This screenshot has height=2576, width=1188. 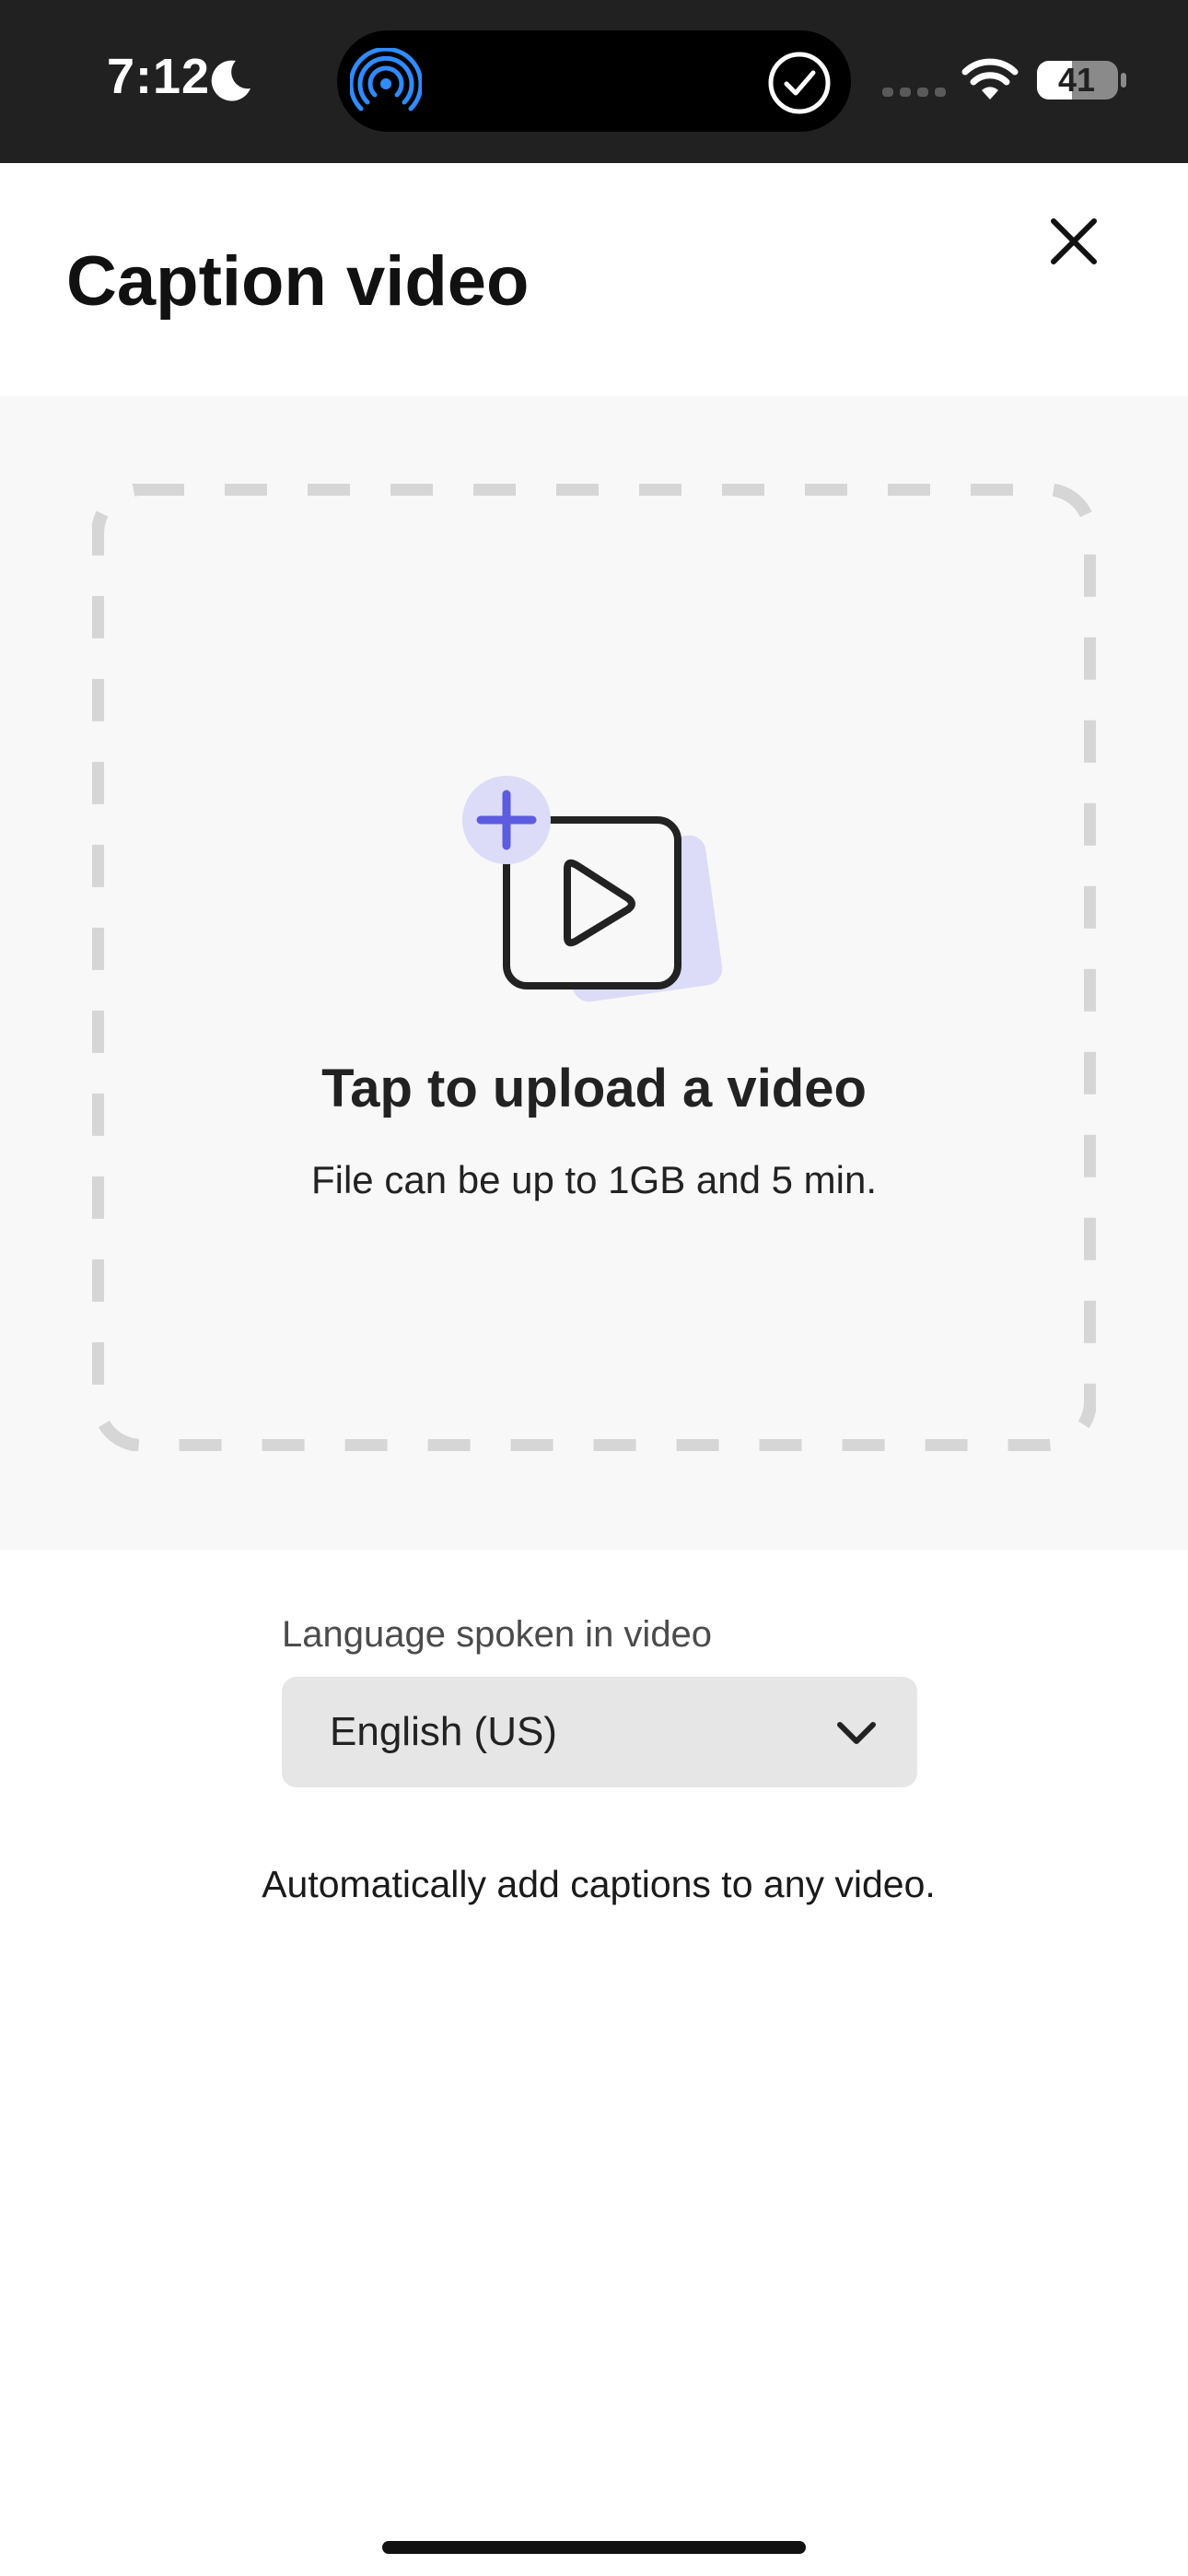 I want to click on chevron-down-icon, so click(x=856, y=1733).